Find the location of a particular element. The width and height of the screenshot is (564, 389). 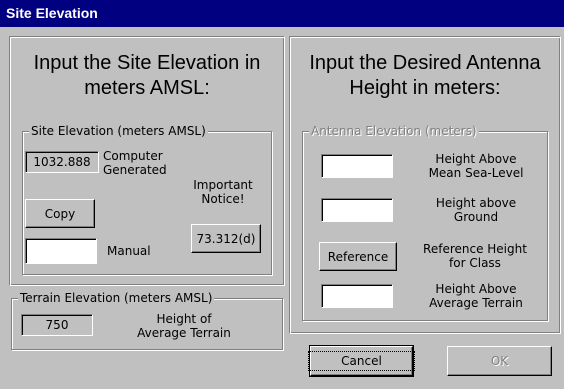

site-heading-line2: meters AMSL: is located at coordinates (147, 88).